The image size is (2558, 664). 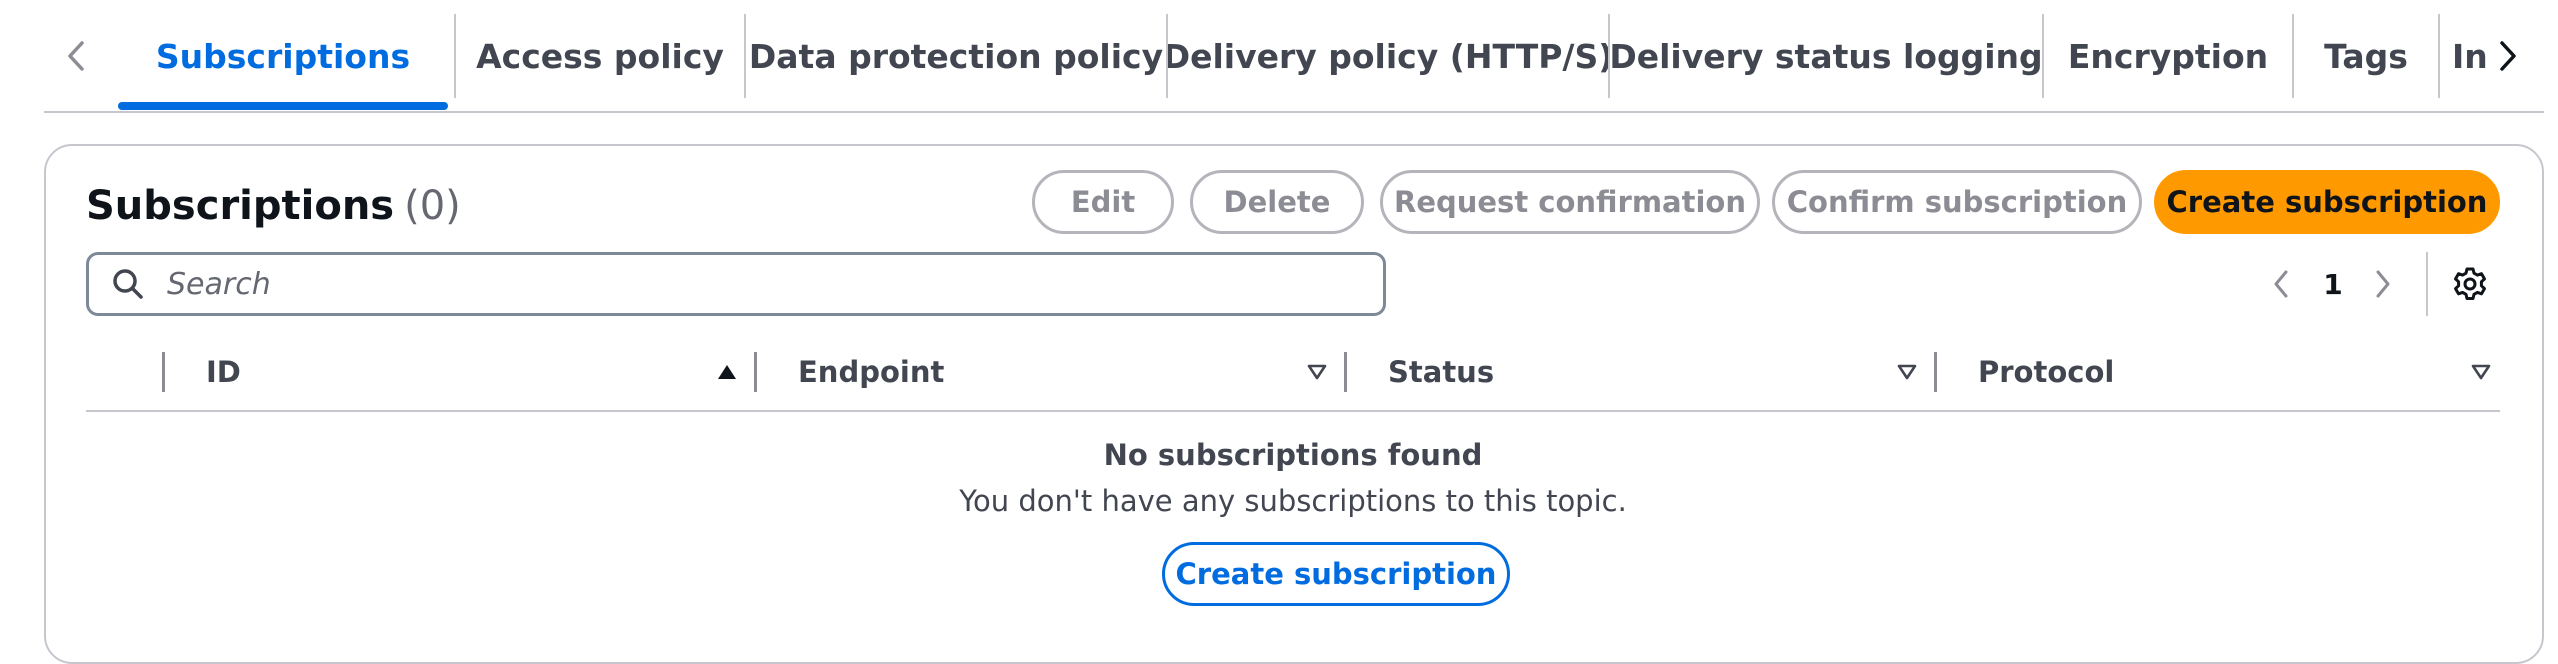 I want to click on edit-button: Edit, so click(x=1103, y=202).